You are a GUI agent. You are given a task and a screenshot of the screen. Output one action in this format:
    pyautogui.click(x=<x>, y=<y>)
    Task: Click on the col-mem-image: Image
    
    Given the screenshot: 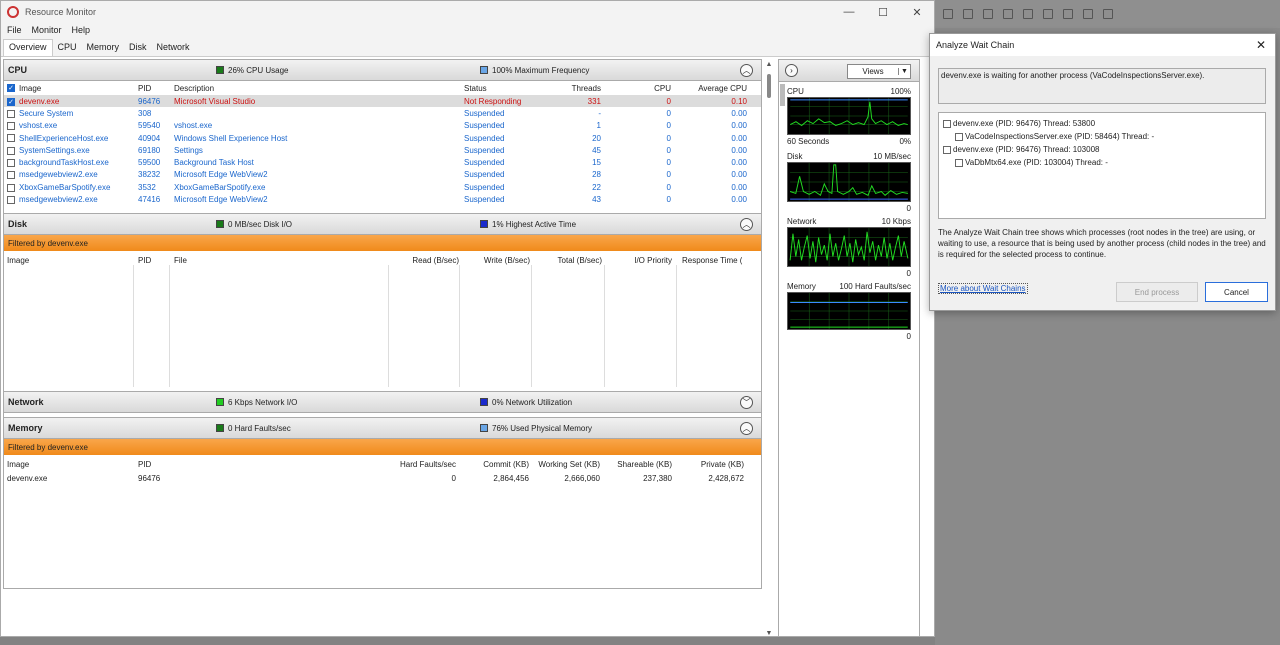 What is the action you would take?
    pyautogui.click(x=71, y=464)
    